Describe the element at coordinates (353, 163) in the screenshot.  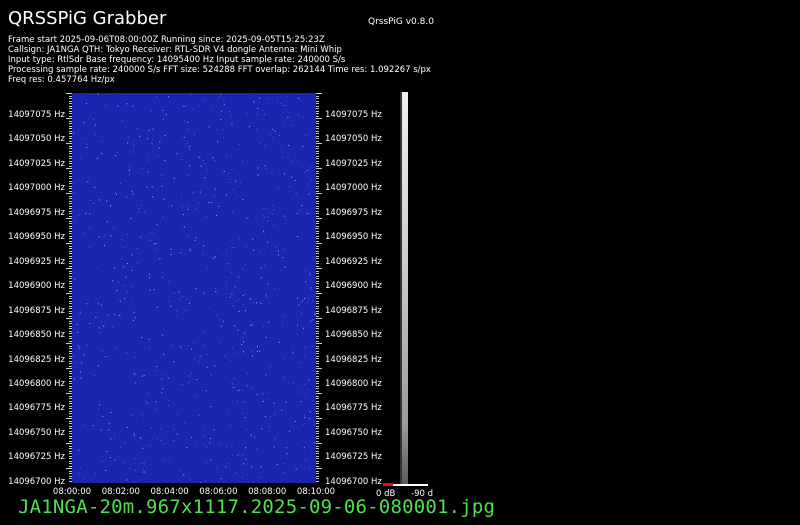
I see `freq-label-right: 14097025 Hz` at that location.